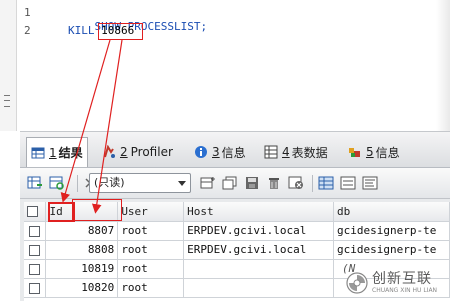 Image resolution: width=450 pixels, height=301 pixels. What do you see at coordinates (70, 153) in the screenshot?
I see `tab-label: 结果` at bounding box center [70, 153].